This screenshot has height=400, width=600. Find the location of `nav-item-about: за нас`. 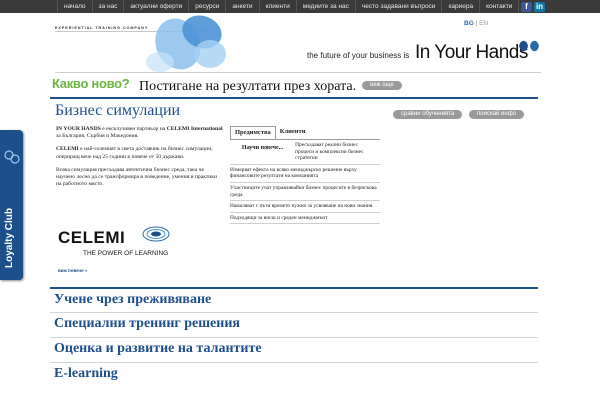

nav-item-about: за нас is located at coordinates (109, 6).